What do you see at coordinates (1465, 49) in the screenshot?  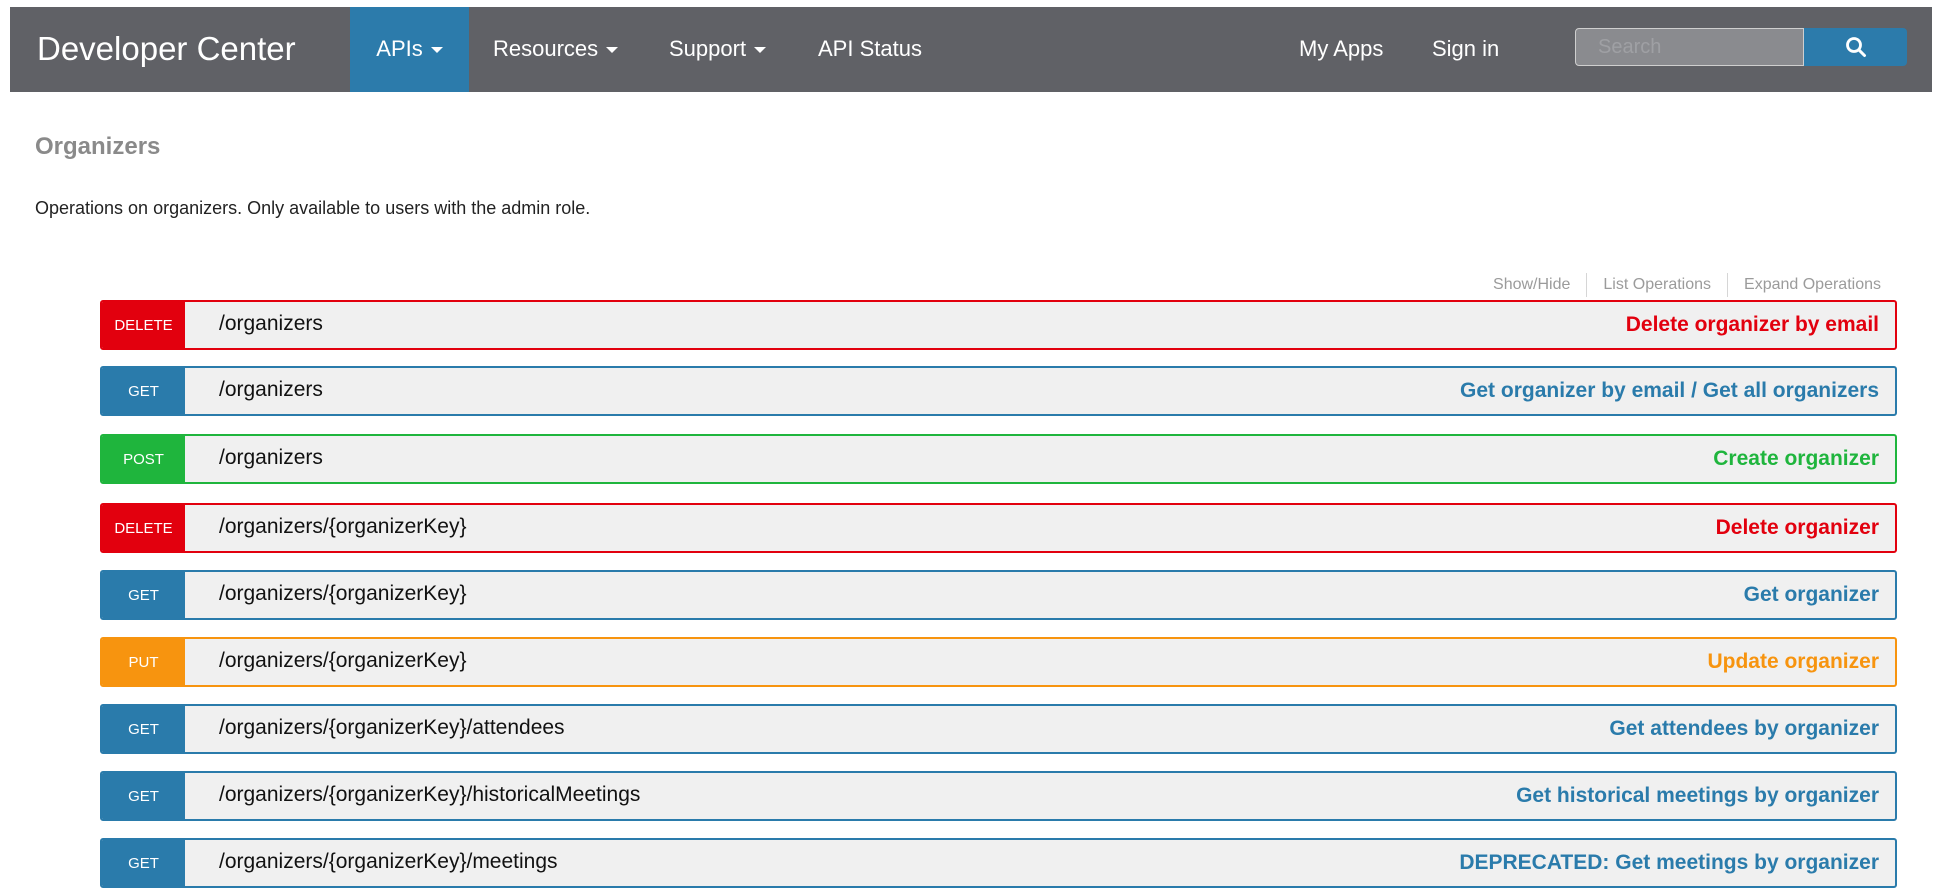 I see `nav-sign-in-link: Sign in` at bounding box center [1465, 49].